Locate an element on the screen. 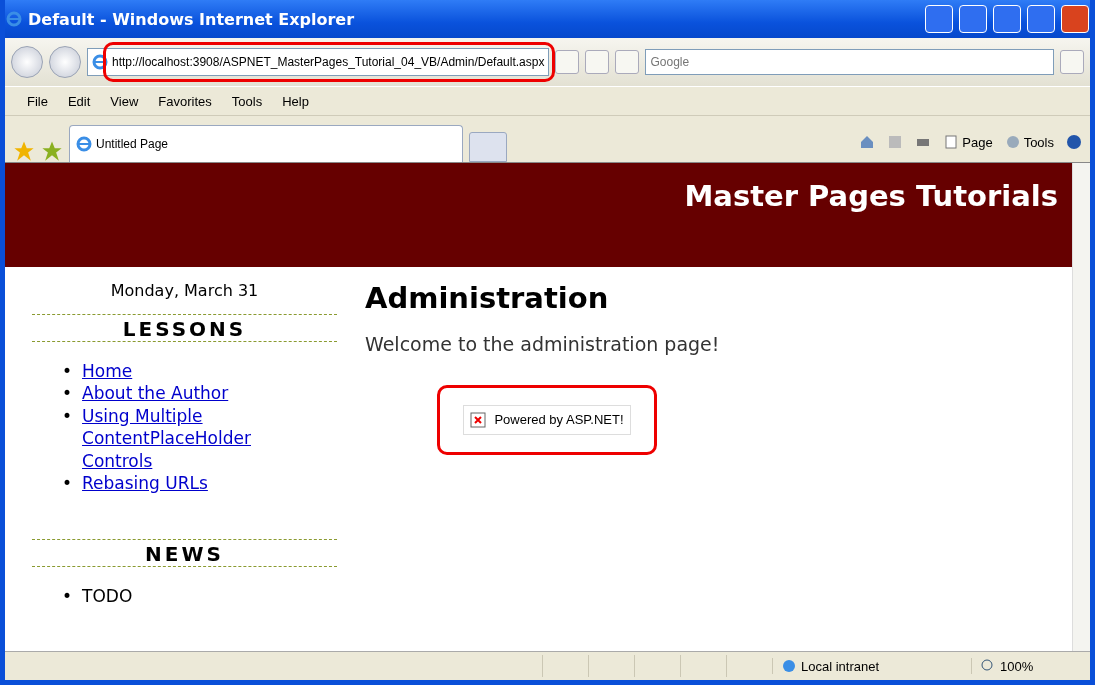  restore-button is located at coordinates (973, 19).